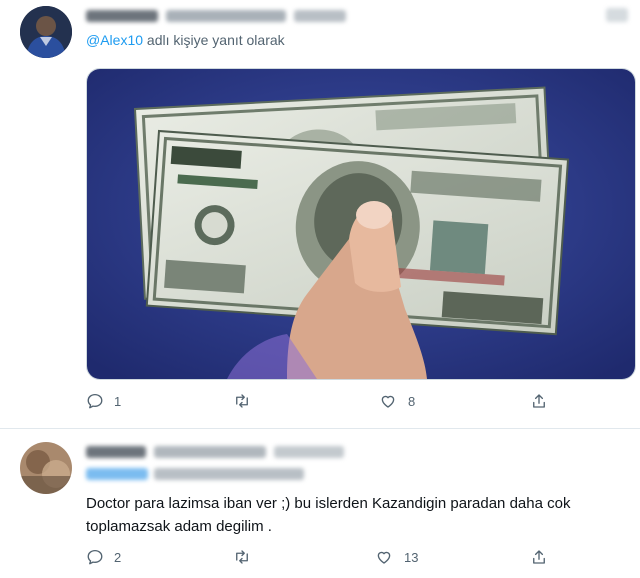  What do you see at coordinates (114, 40) in the screenshot?
I see `mention-link: @Alex10` at bounding box center [114, 40].